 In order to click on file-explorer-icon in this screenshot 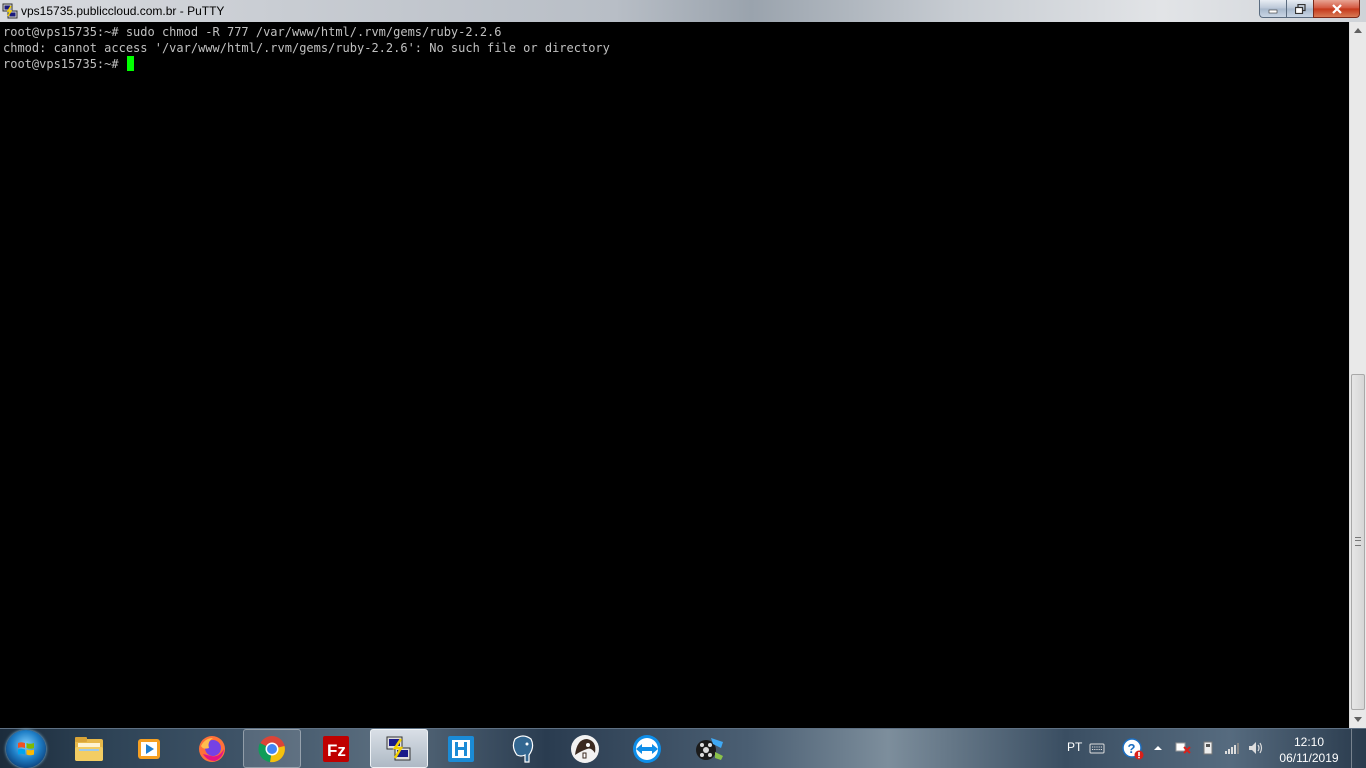, I will do `click(89, 748)`.